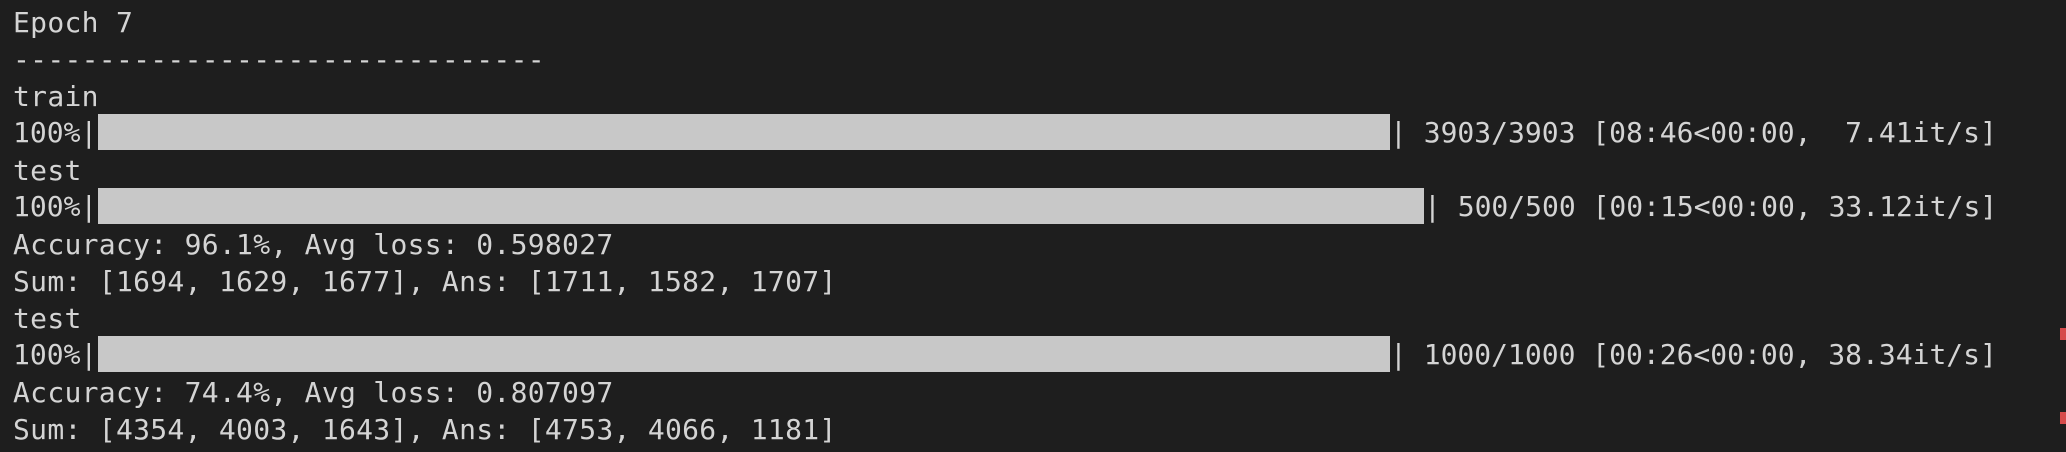 This screenshot has width=2066, height=452. What do you see at coordinates (56, 96) in the screenshot?
I see `phase-label-train: train` at bounding box center [56, 96].